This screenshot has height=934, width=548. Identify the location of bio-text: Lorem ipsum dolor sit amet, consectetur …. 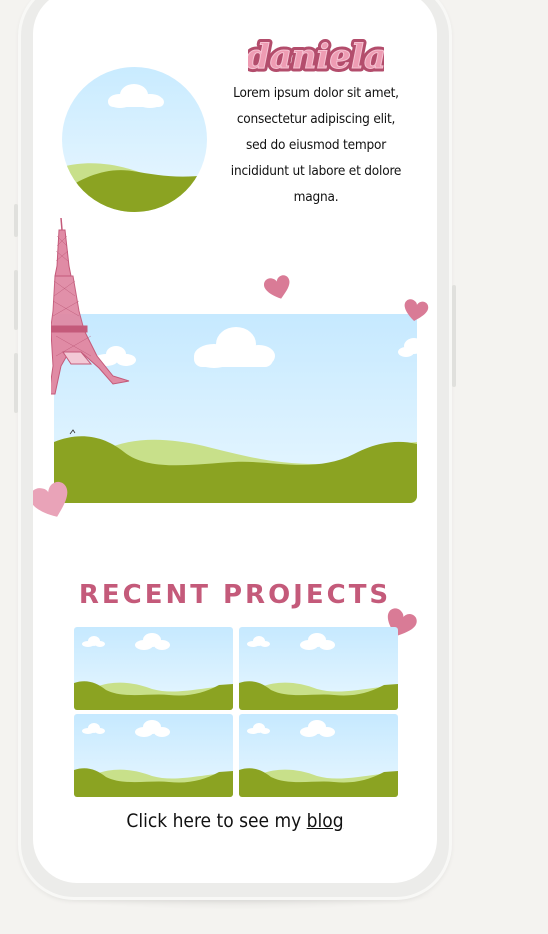
(316, 145).